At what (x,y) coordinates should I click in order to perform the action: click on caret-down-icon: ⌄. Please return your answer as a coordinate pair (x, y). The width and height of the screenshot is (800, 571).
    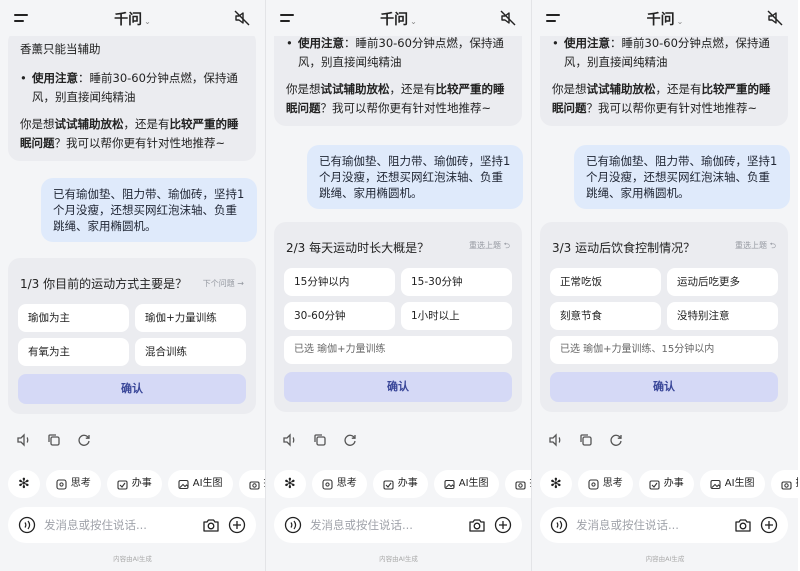
    Looking at the image, I should click on (413, 21).